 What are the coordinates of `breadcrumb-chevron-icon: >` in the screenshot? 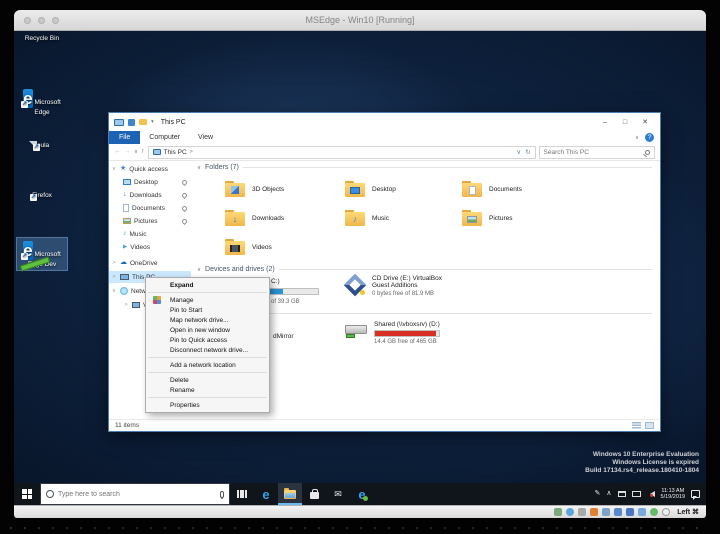 It's located at (191, 152).